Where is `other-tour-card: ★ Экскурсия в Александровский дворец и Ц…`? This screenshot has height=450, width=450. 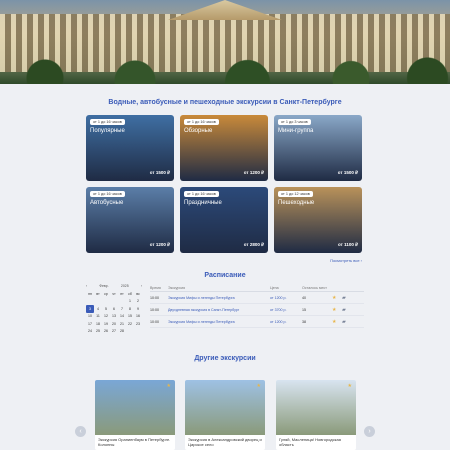 other-tour-card: ★ Экскурсия в Александровский дворец и Ц… is located at coordinates (225, 415).